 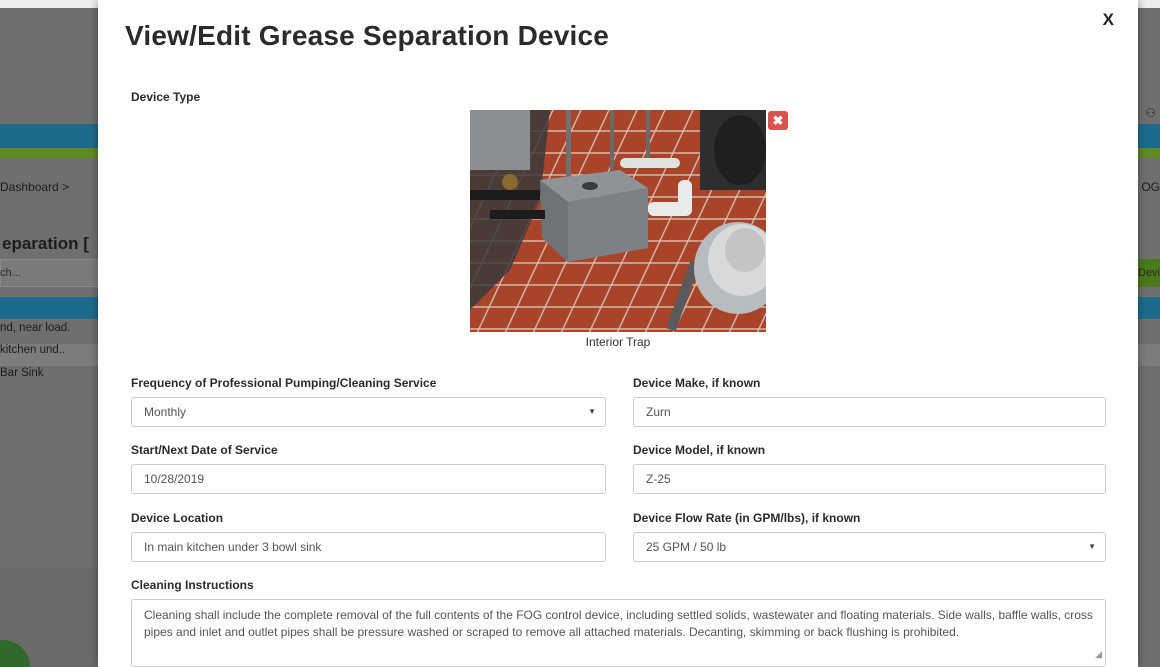 I want to click on location-label: Device Location, so click(x=177, y=518).